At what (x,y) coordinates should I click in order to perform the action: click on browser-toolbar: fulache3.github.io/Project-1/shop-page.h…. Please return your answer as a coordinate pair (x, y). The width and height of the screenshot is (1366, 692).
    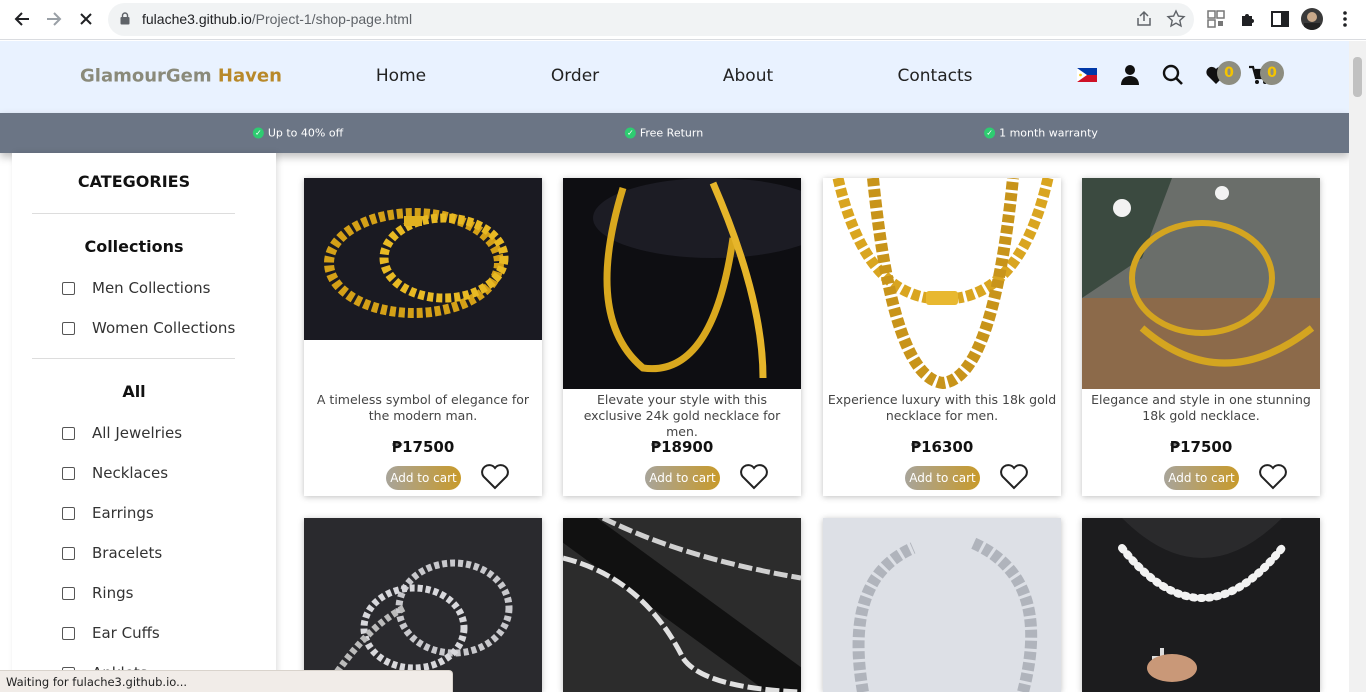
    Looking at the image, I should click on (683, 20).